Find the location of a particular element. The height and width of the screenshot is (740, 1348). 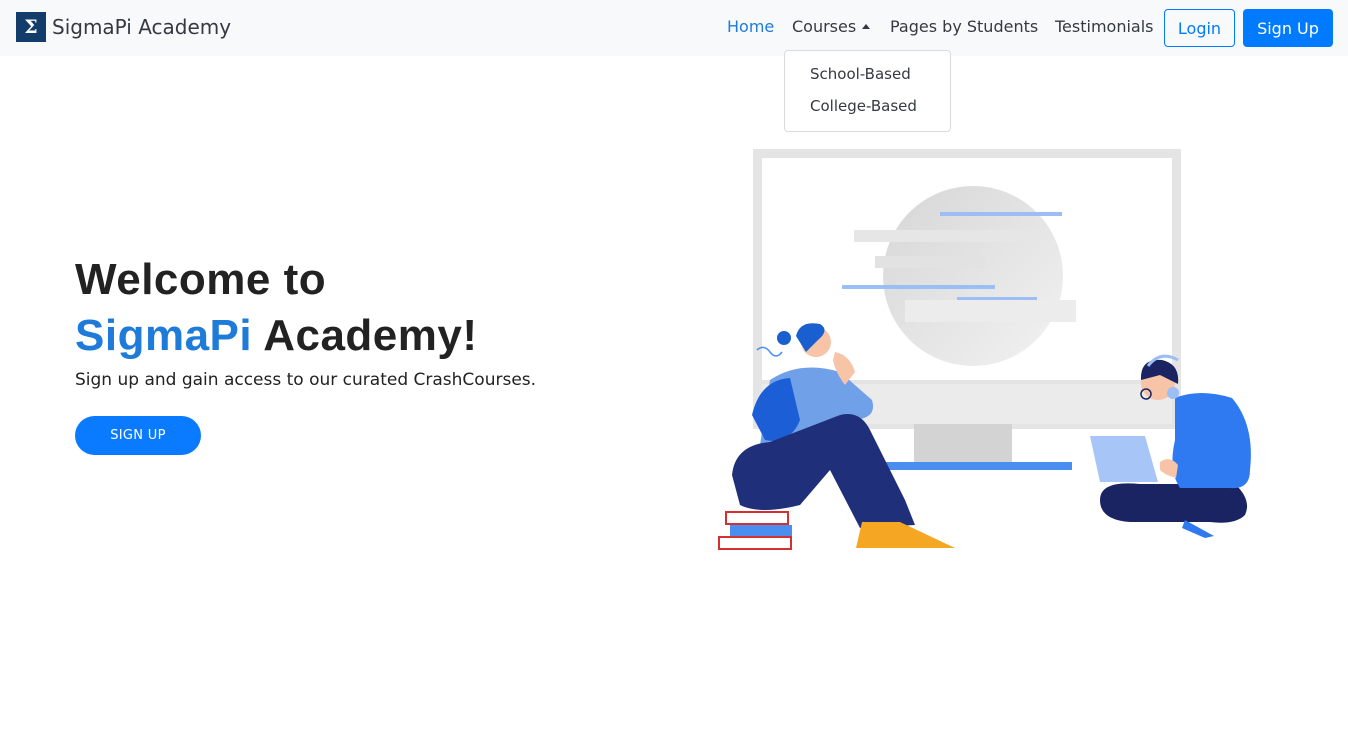

brand-link: Σ SigmaPi Academy is located at coordinates (123, 27).